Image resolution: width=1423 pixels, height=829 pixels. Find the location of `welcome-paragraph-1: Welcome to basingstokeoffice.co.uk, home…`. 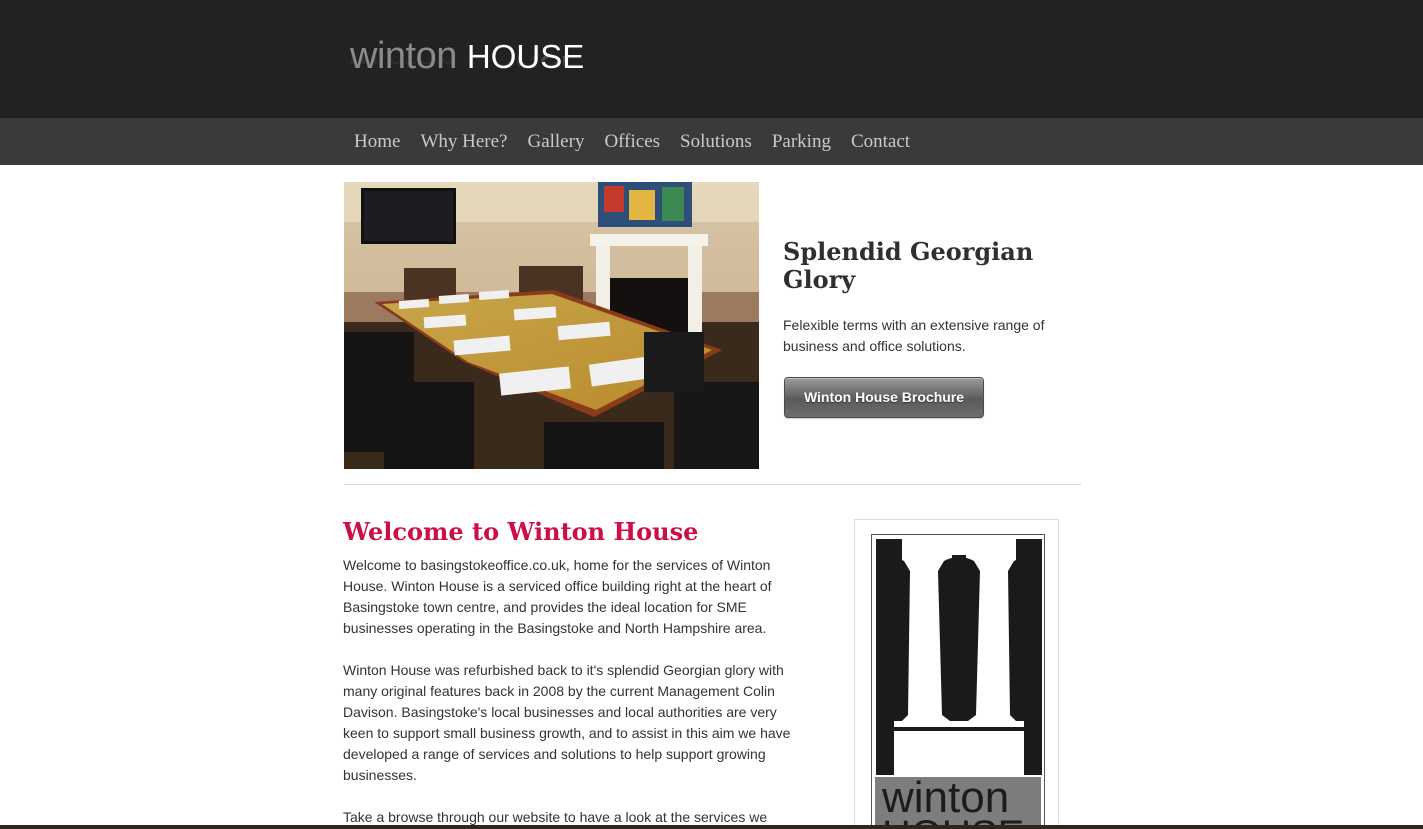

welcome-paragraph-1: Welcome to basingstokeoffice.co.uk, home… is located at coordinates (557, 596).